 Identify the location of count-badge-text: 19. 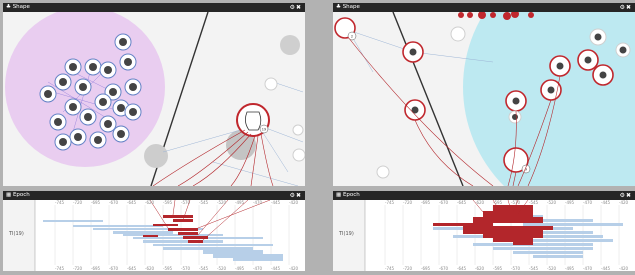
(264, 130).